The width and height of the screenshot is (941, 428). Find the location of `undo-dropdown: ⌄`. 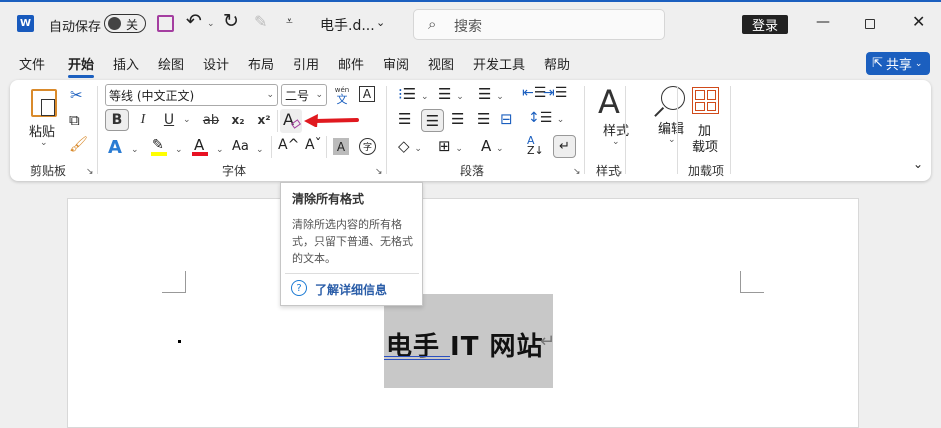

undo-dropdown: ⌄ is located at coordinates (211, 24).